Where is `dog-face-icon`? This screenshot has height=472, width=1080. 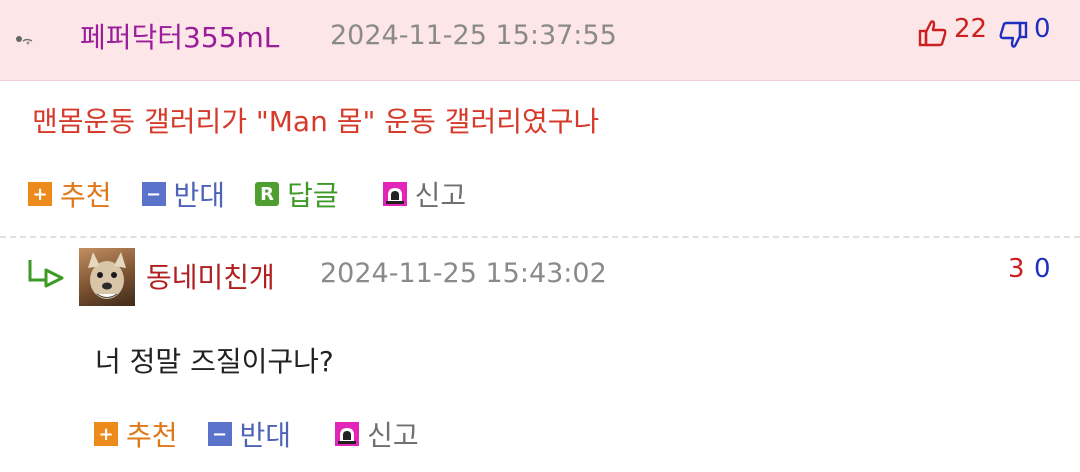 dog-face-icon is located at coordinates (107, 275).